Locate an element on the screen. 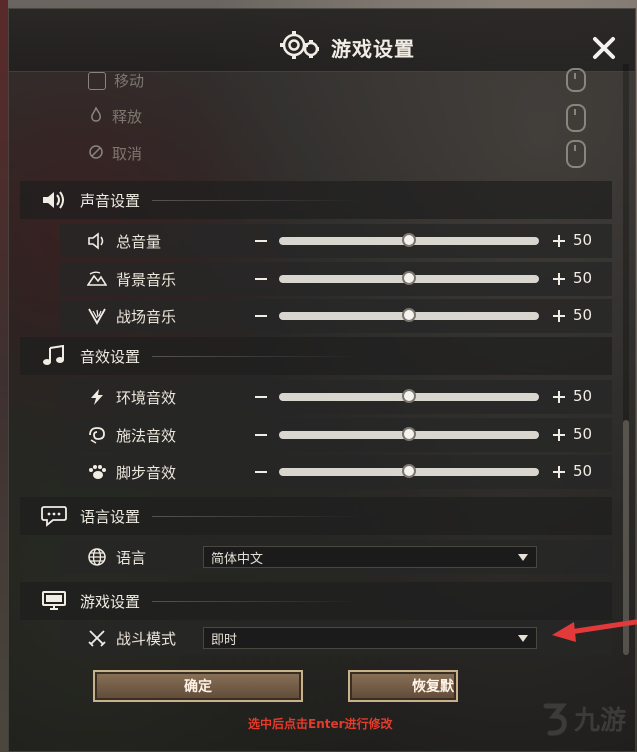 This screenshot has height=752, width=637. mouse-icon is located at coordinates (576, 80).